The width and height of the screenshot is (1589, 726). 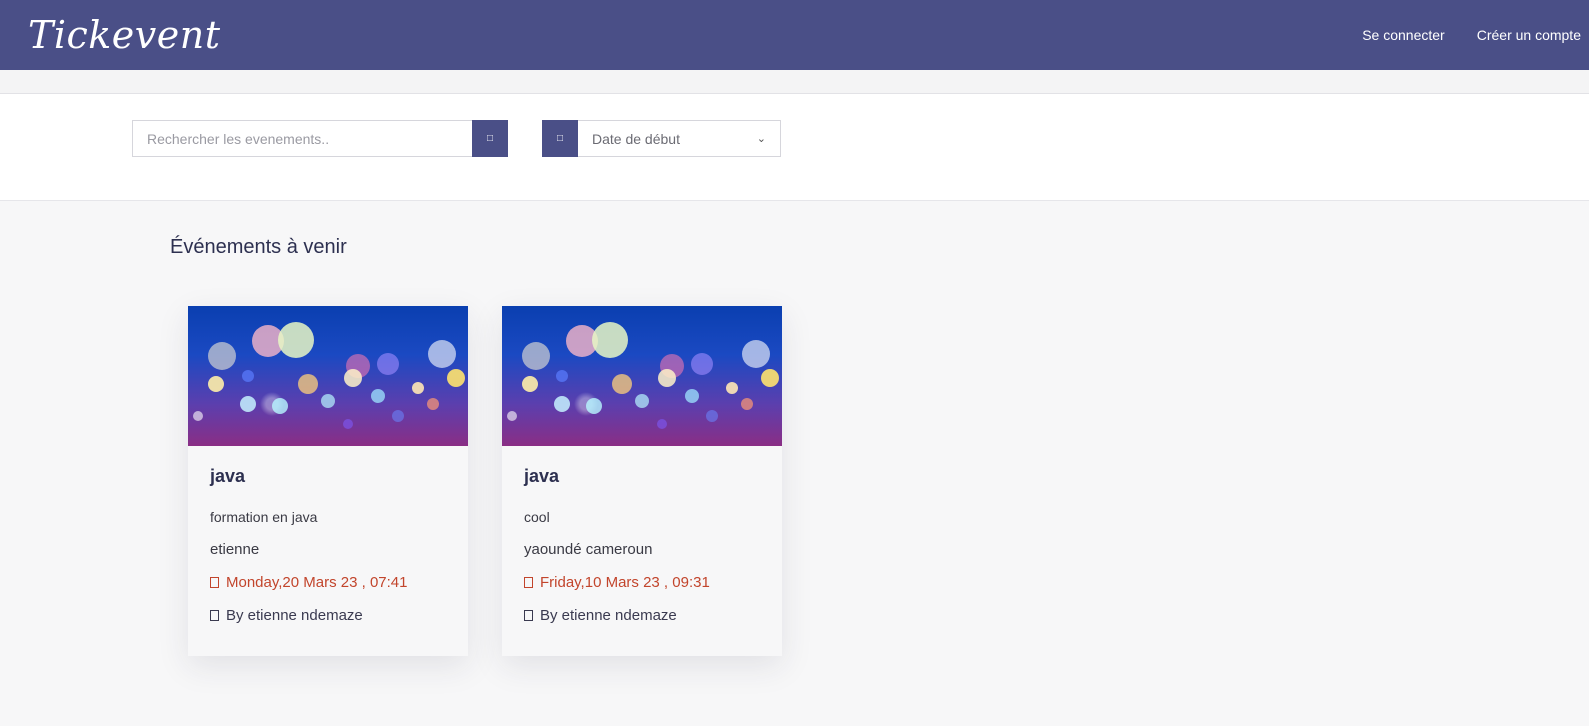 I want to click on subheader-strip, so click(x=794, y=82).